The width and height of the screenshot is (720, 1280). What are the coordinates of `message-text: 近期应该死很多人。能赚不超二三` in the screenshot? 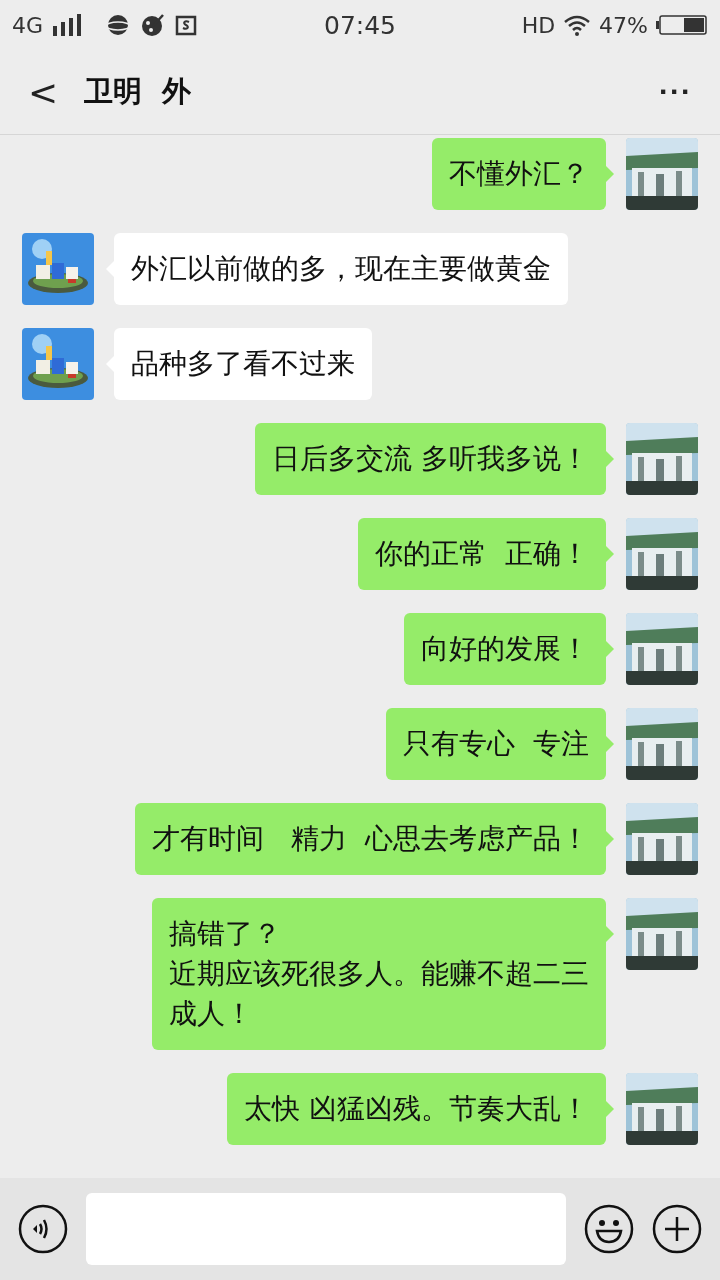 It's located at (379, 974).